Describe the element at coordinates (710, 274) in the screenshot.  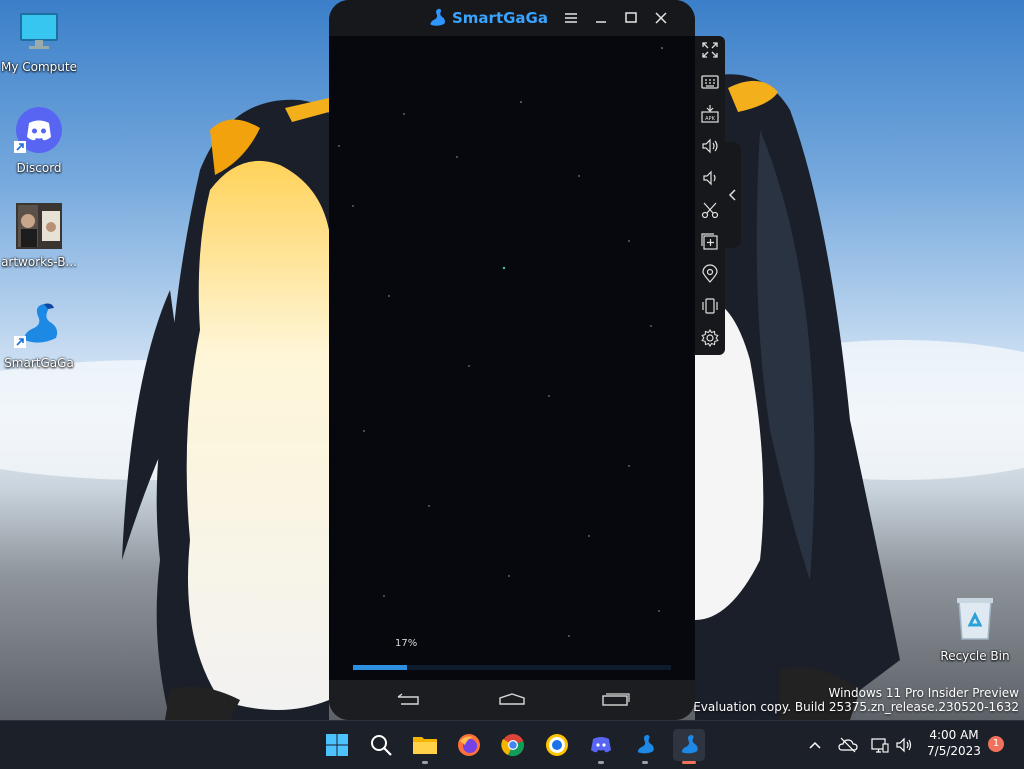
I see `location-icon` at that location.